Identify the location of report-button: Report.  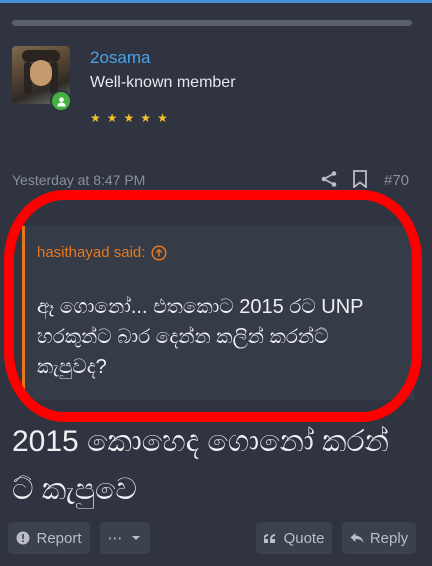
(49, 538).